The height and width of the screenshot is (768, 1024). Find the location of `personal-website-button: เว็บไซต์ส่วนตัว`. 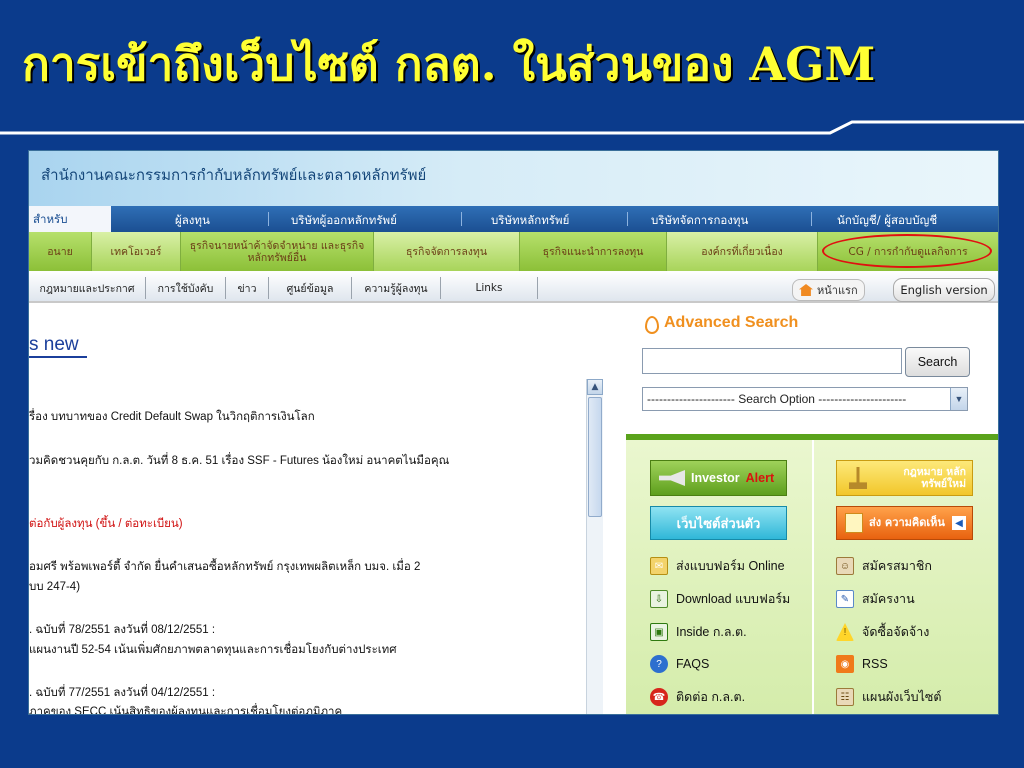

personal-website-button: เว็บไซต์ส่วนตัว is located at coordinates (718, 523).